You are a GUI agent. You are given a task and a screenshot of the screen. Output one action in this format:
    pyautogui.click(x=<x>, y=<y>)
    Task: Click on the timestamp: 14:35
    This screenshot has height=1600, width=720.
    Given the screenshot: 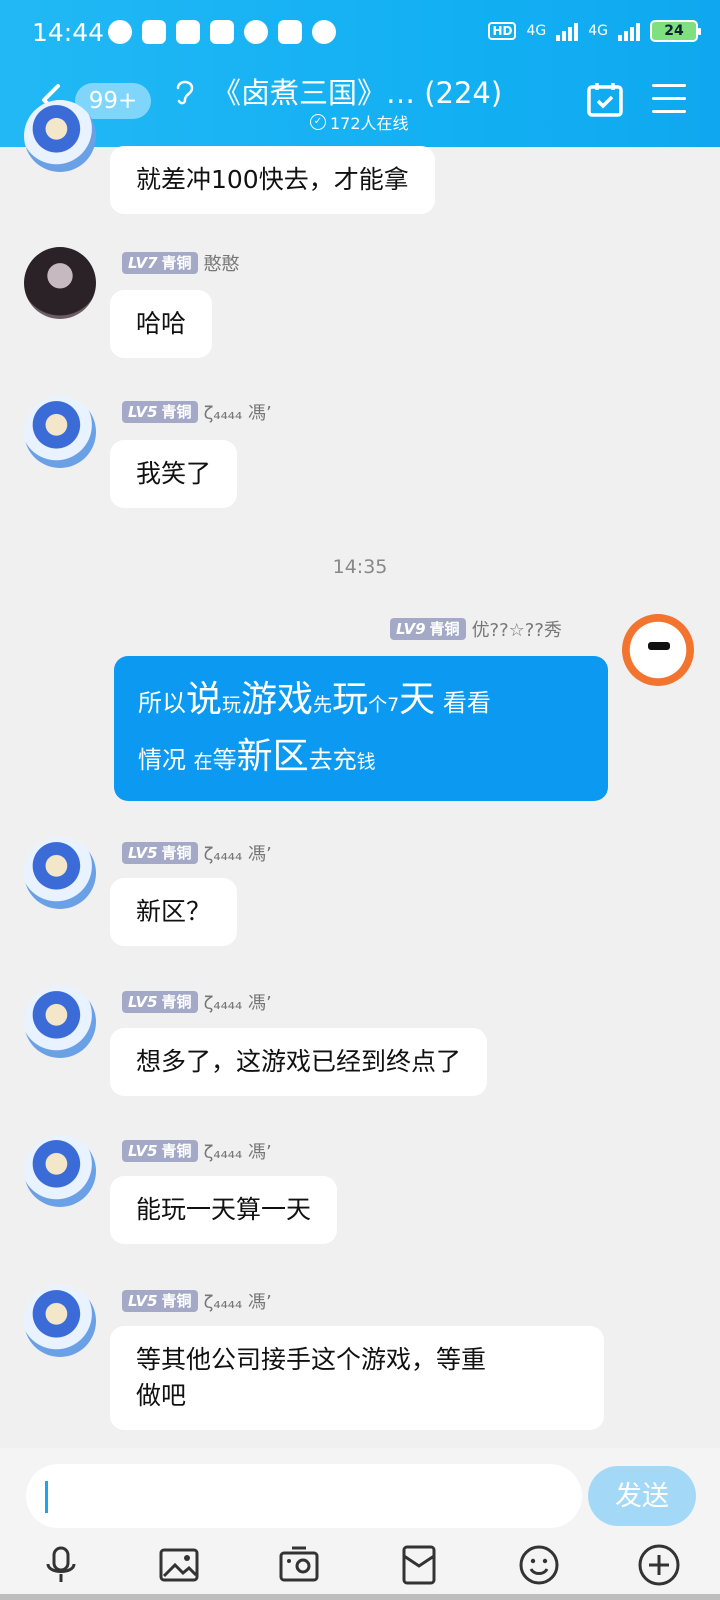 What is the action you would take?
    pyautogui.click(x=360, y=567)
    